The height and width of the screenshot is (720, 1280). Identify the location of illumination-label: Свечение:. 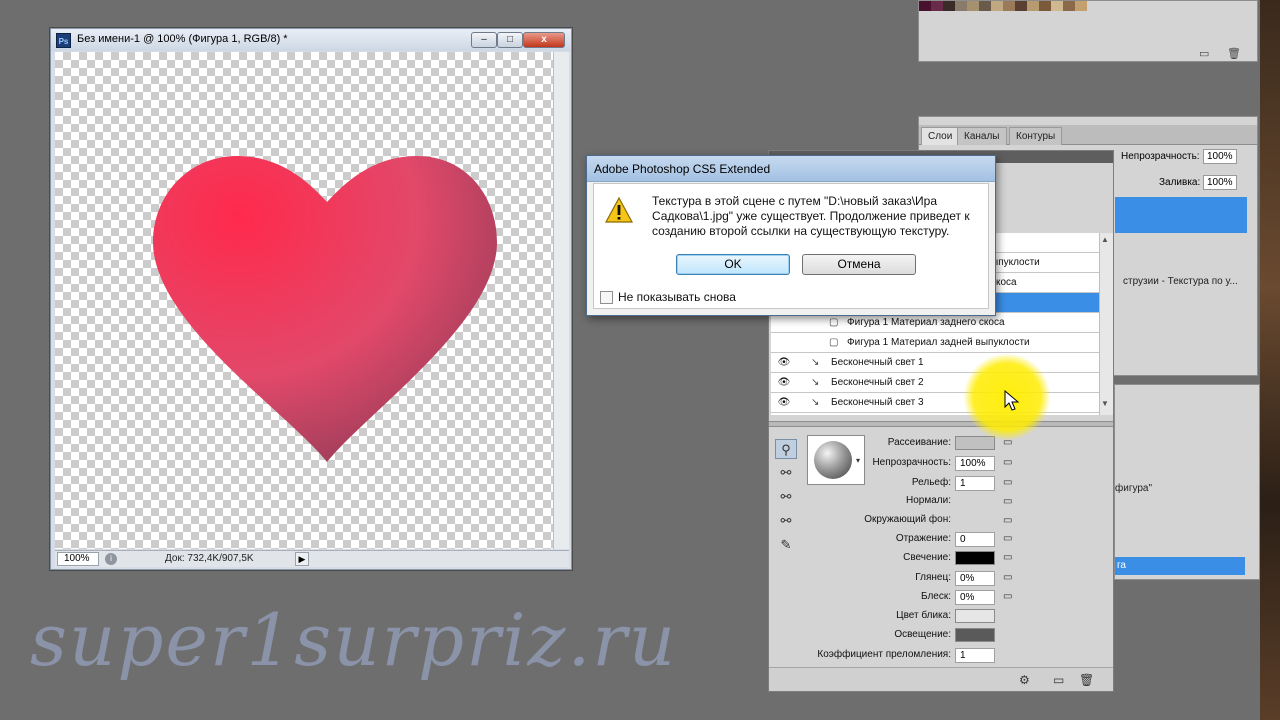
(927, 557).